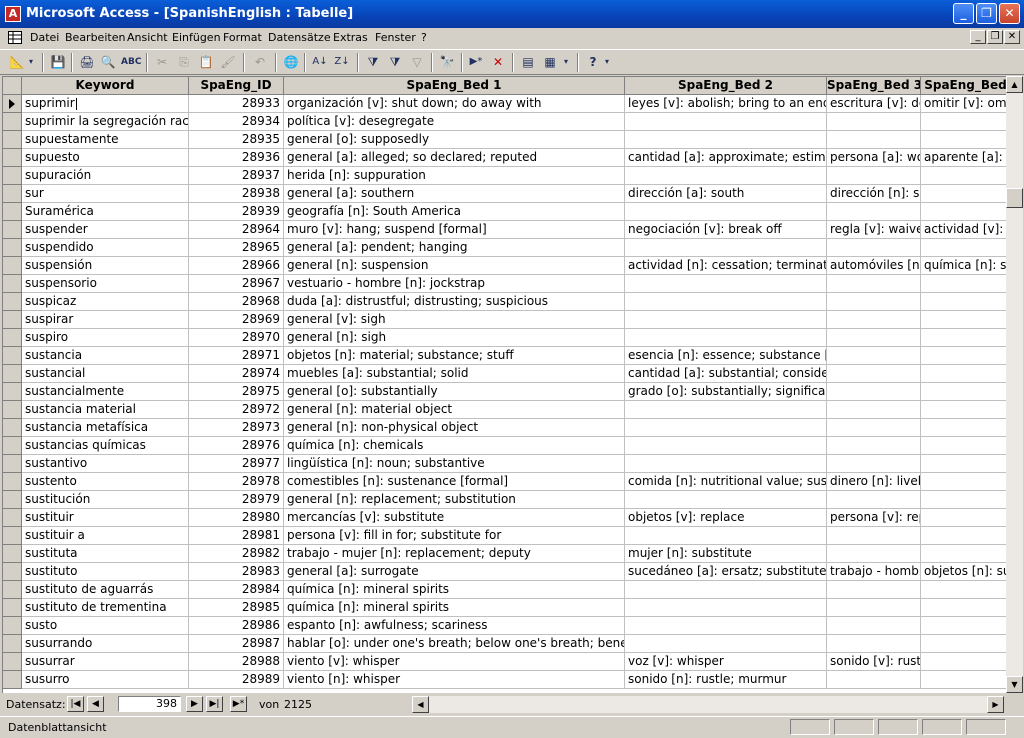  I want to click on cell-spaeng-bed-1: química [n]: chemicals, so click(454, 446).